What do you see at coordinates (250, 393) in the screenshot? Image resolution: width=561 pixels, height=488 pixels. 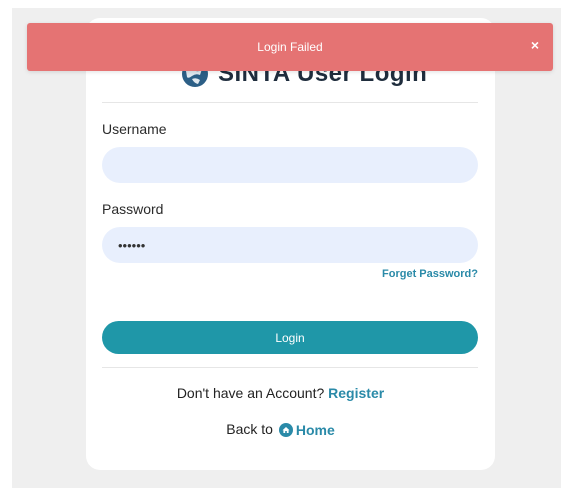 I see `no-account-text: Don't have an Account?` at bounding box center [250, 393].